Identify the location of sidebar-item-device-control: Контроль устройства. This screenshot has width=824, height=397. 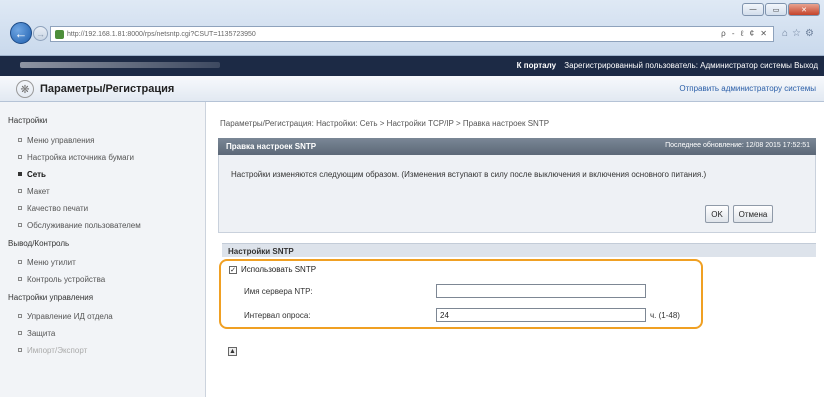
(61, 279).